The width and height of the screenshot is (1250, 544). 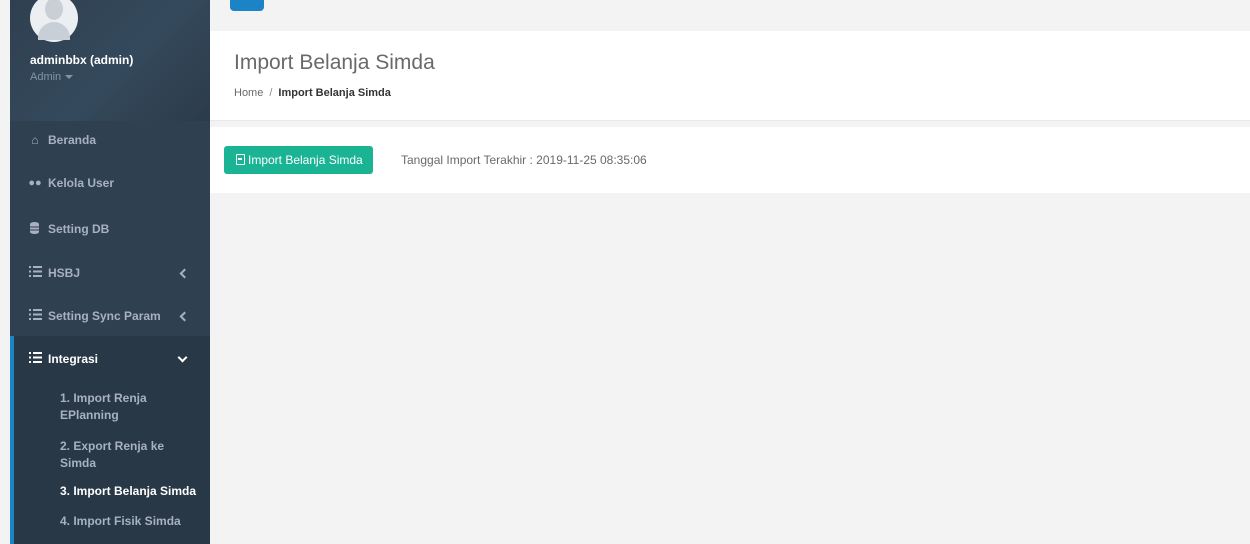 What do you see at coordinates (248, 93) in the screenshot?
I see `breadcrumb-home: Home` at bounding box center [248, 93].